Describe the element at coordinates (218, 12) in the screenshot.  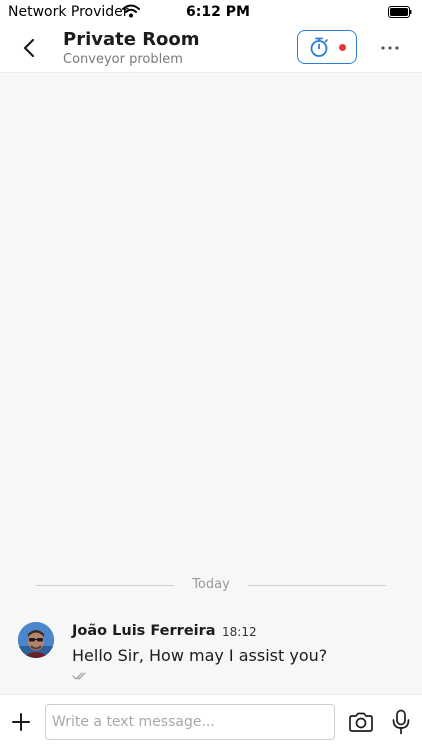
I see `clock-label: 6:12 PM` at that location.